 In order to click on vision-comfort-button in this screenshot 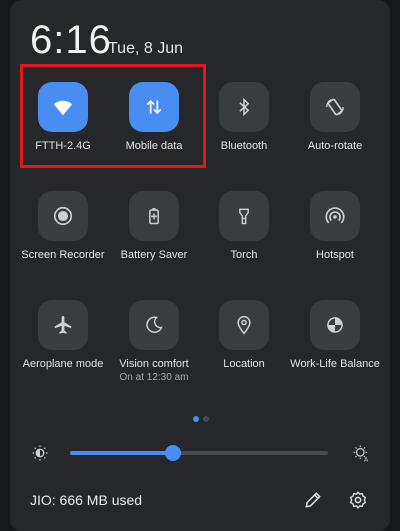, I will do `click(154, 325)`.